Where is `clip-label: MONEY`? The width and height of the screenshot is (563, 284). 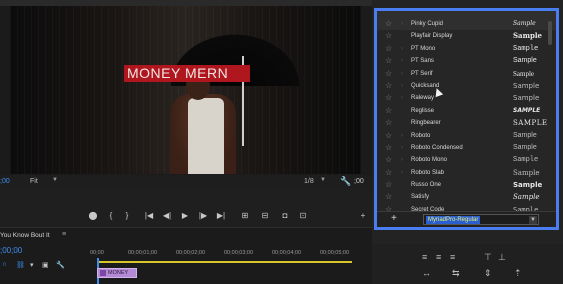
clip-label: MONEY is located at coordinates (118, 273).